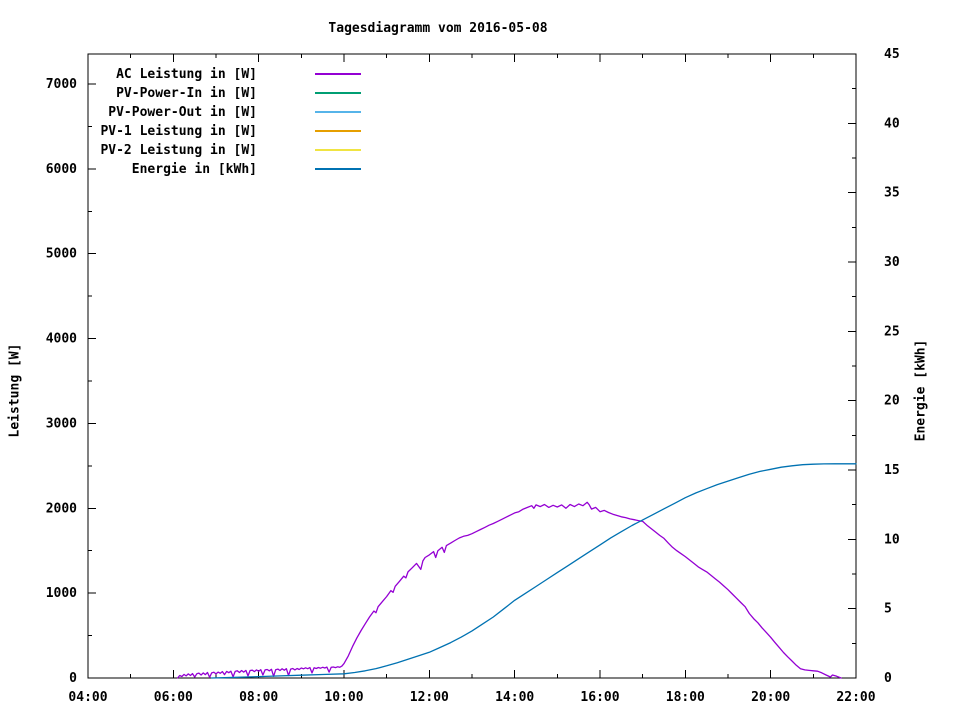  I want to click on x-tick-label: 08:00, so click(258, 697).